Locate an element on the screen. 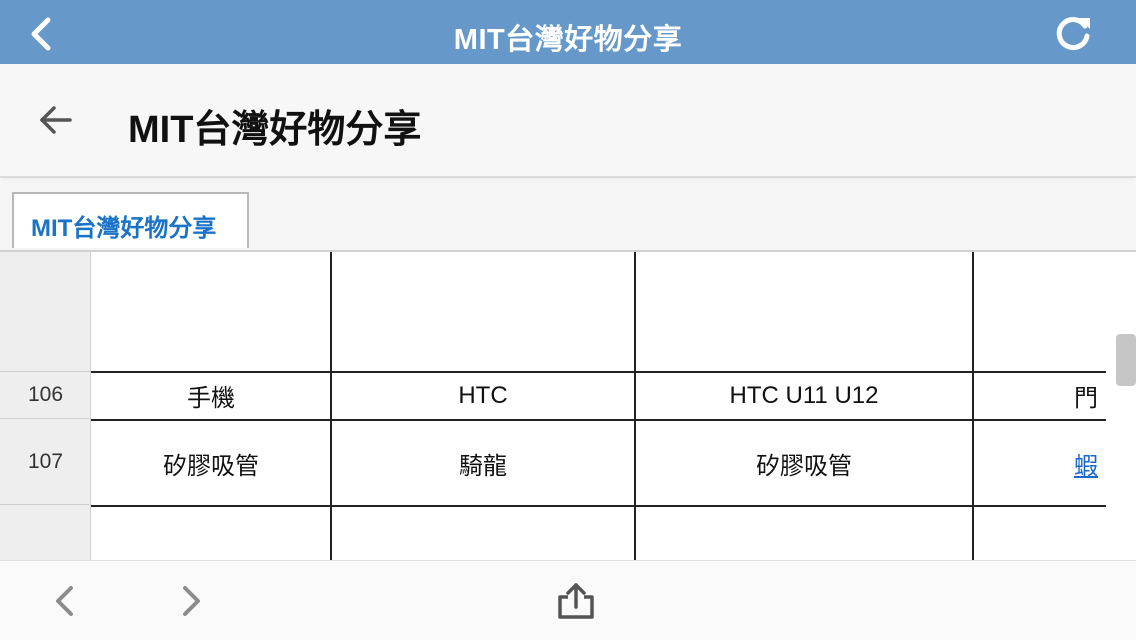  table-cell: 手機 is located at coordinates (211, 395).